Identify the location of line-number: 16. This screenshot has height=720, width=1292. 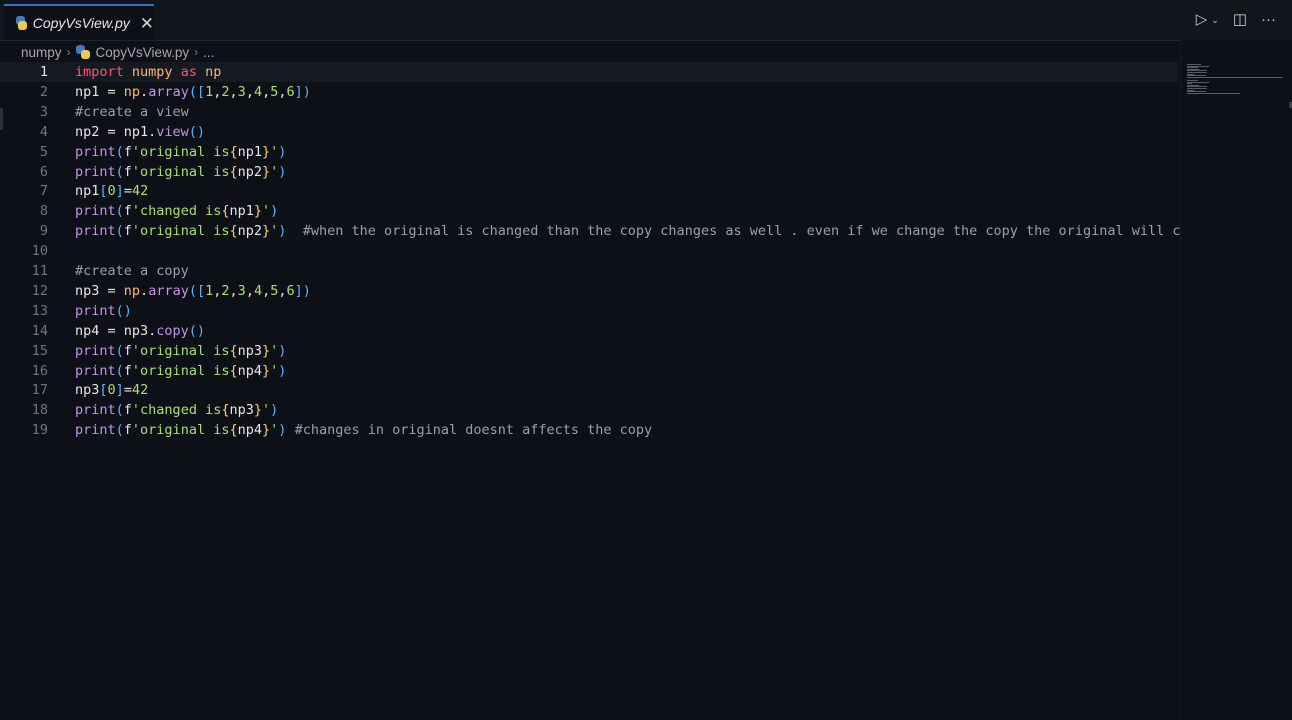
(39, 370).